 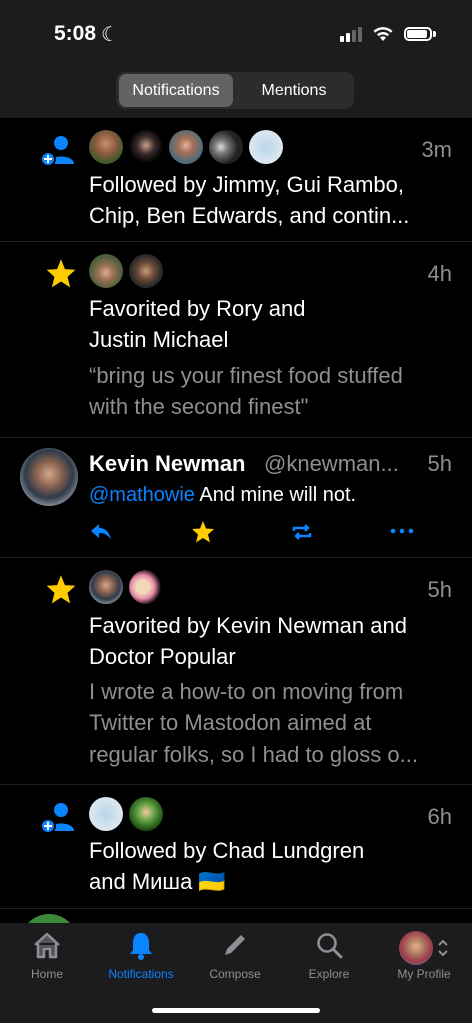 I want to click on tab-mentions-segment: Mentions, so click(x=294, y=90).